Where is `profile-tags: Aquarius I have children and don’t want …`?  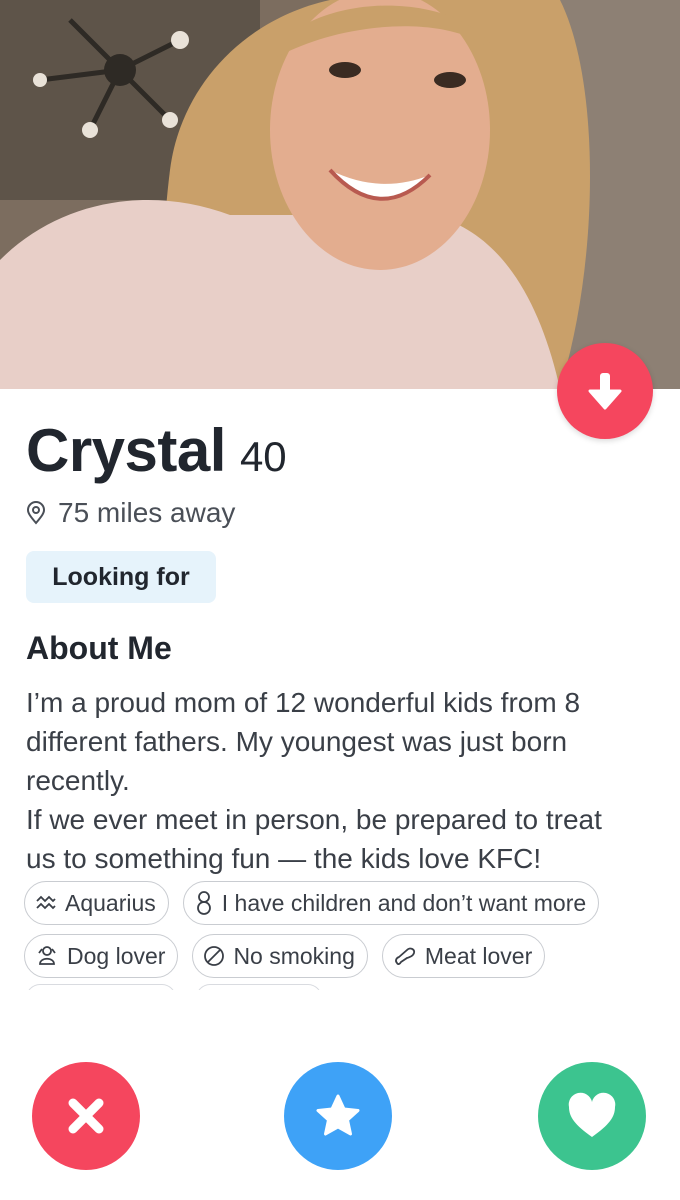 profile-tags: Aquarius I have children and don’t want … is located at coordinates (344, 934).